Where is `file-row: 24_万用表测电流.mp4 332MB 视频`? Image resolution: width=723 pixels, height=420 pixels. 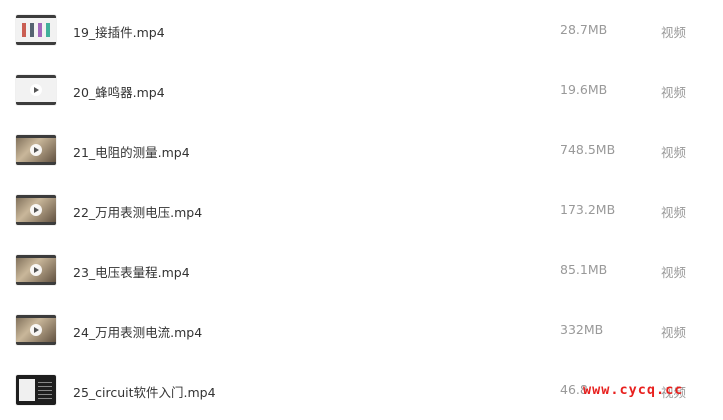 file-row: 24_万用表测电流.mp4 332MB 视频 is located at coordinates (361, 330).